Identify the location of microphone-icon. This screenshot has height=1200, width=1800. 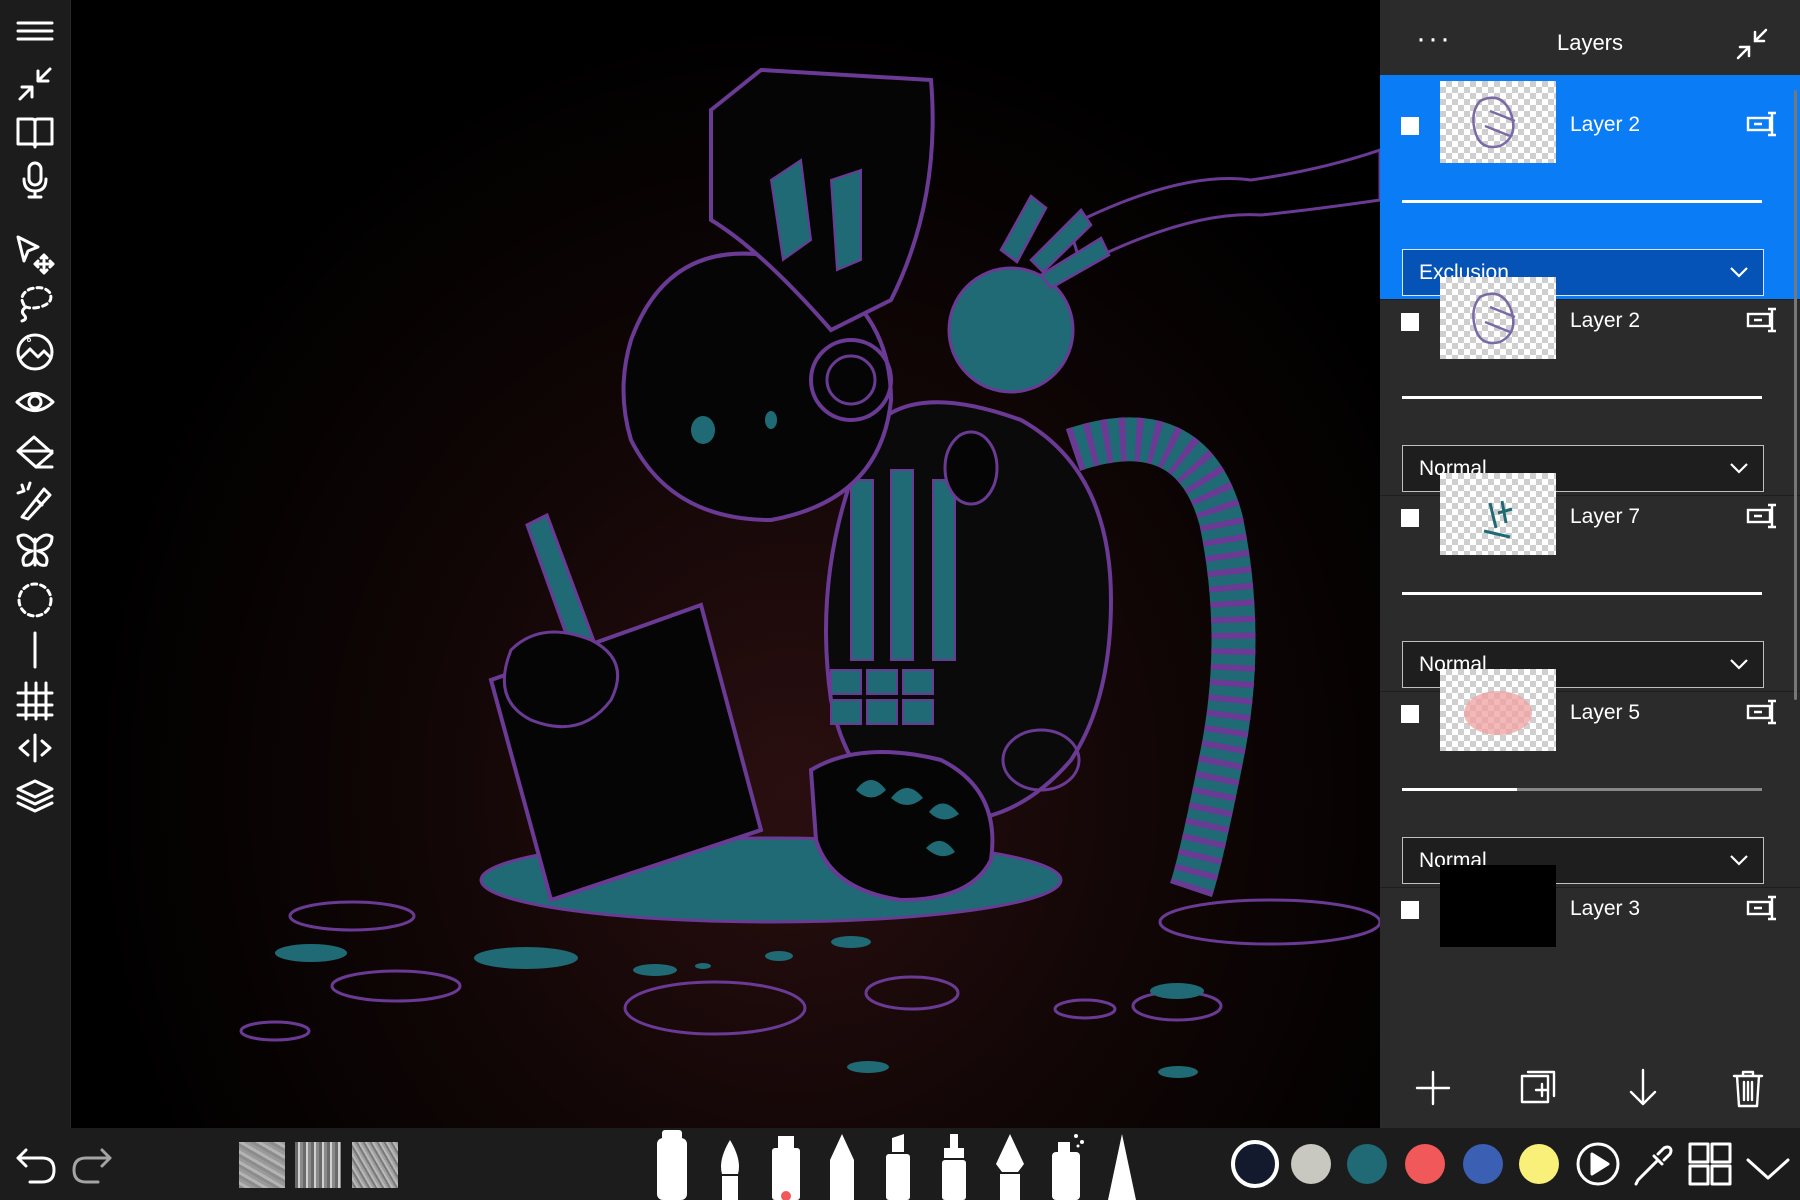
(35, 180).